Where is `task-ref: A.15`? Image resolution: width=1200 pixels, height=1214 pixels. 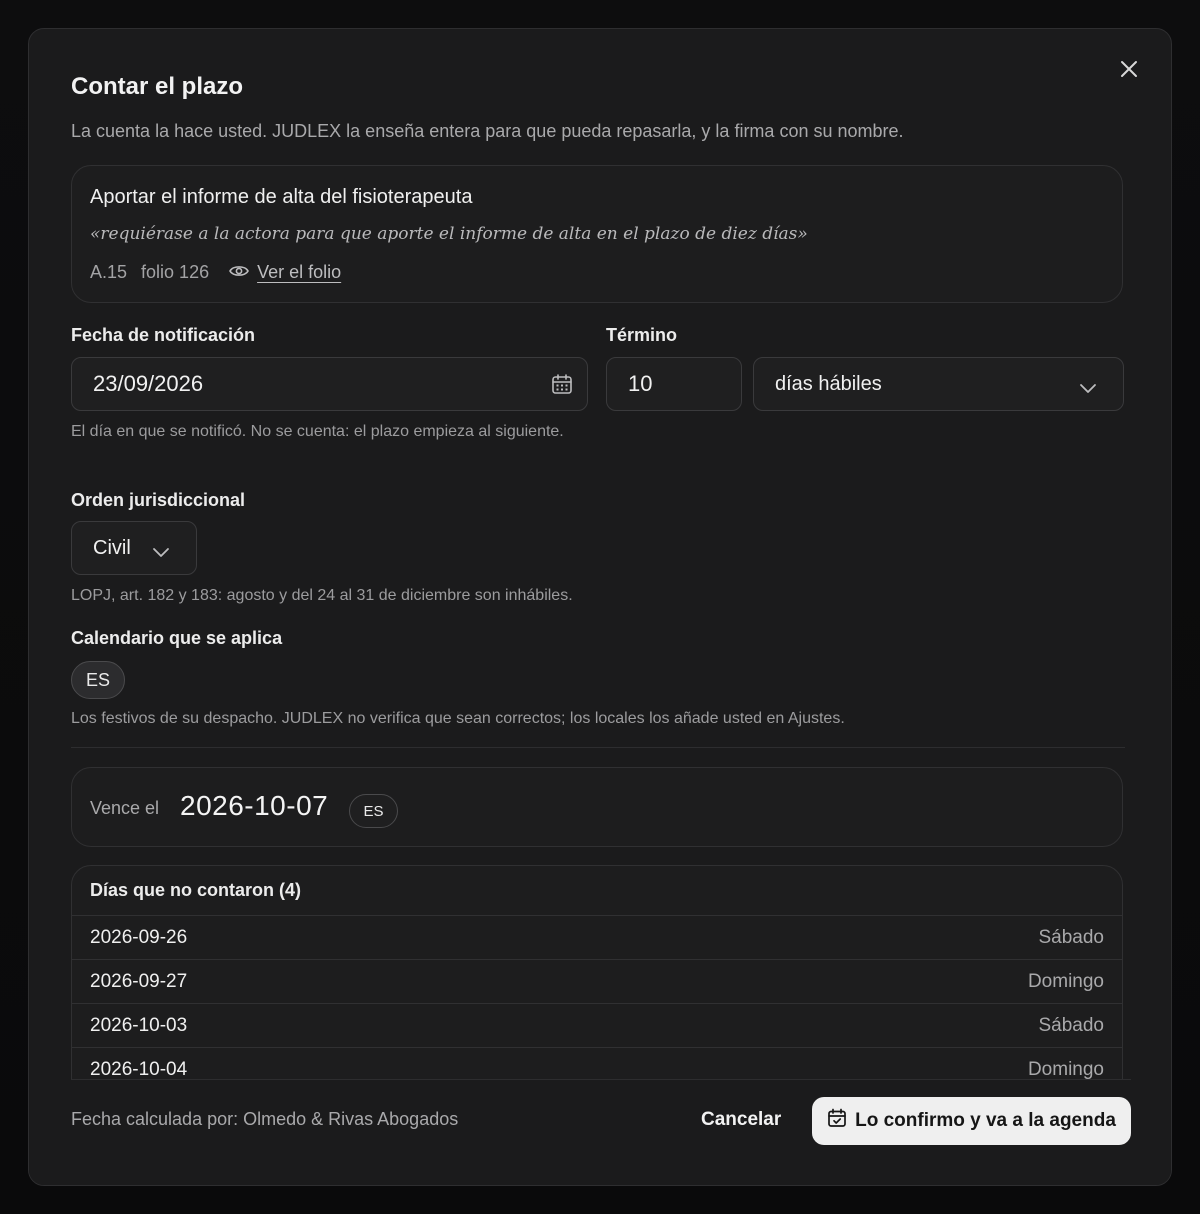 task-ref: A.15 is located at coordinates (109, 272).